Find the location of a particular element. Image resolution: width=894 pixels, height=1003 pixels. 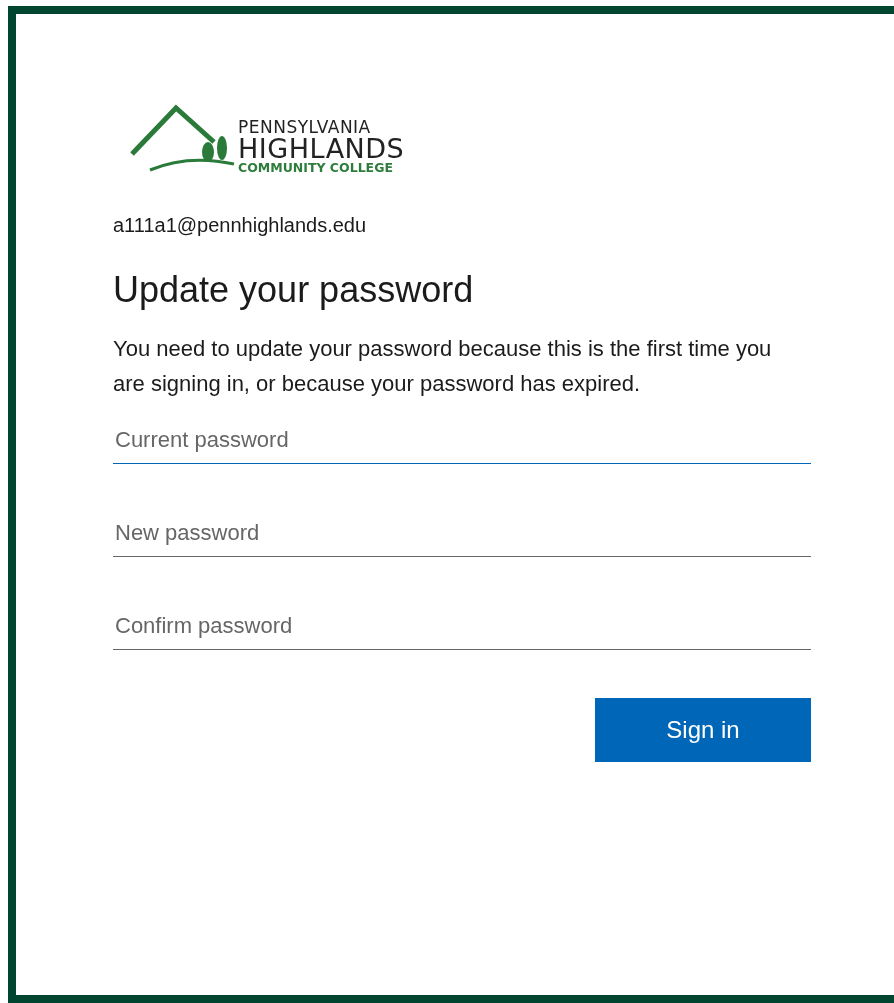

password-field: Current password is located at coordinates (462, 441).